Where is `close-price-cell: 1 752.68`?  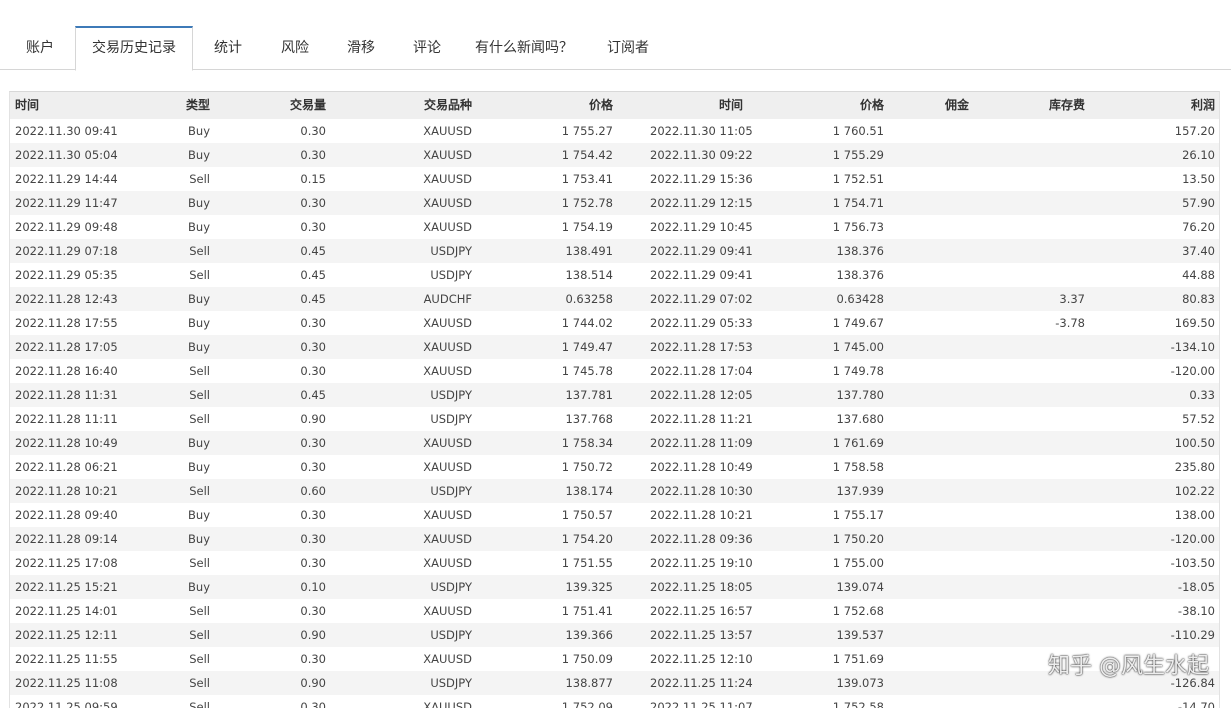 close-price-cell: 1 752.68 is located at coordinates (858, 611).